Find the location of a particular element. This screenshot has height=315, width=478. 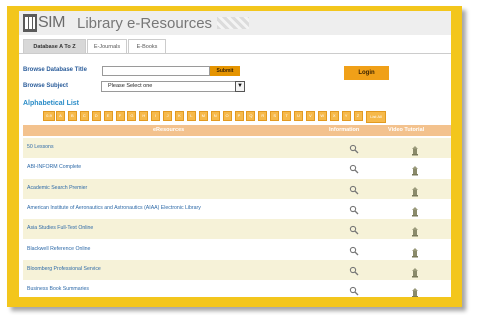

alphabet-letter-g: G is located at coordinates (132, 116).